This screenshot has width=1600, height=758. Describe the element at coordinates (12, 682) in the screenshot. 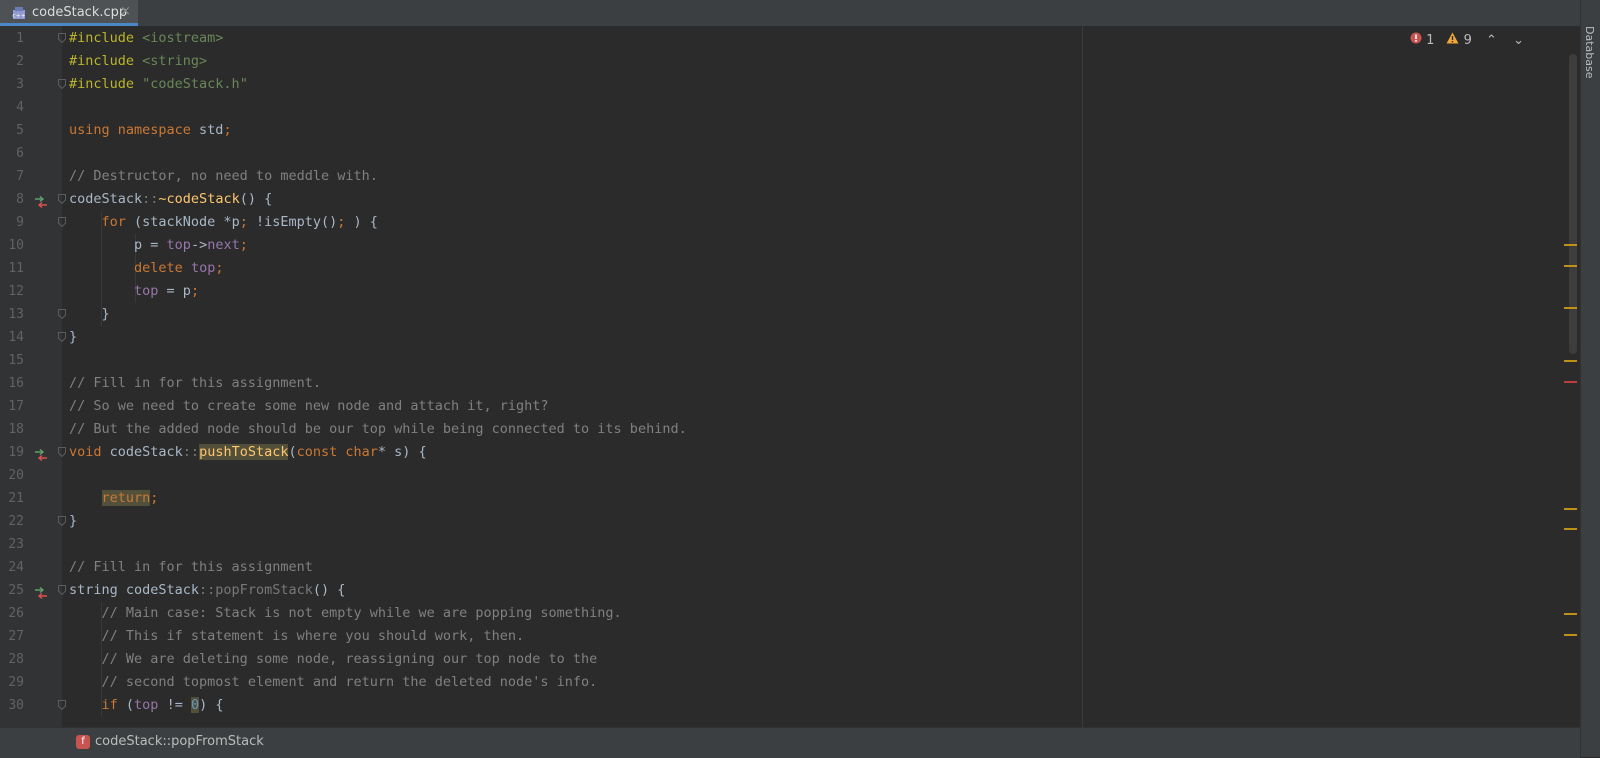

I see `line-number: 29` at that location.